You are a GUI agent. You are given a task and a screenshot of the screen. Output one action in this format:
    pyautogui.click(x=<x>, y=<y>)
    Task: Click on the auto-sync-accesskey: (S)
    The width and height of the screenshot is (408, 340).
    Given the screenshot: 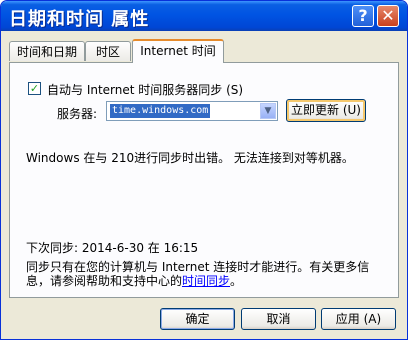 What is the action you would take?
    pyautogui.click(x=235, y=90)
    